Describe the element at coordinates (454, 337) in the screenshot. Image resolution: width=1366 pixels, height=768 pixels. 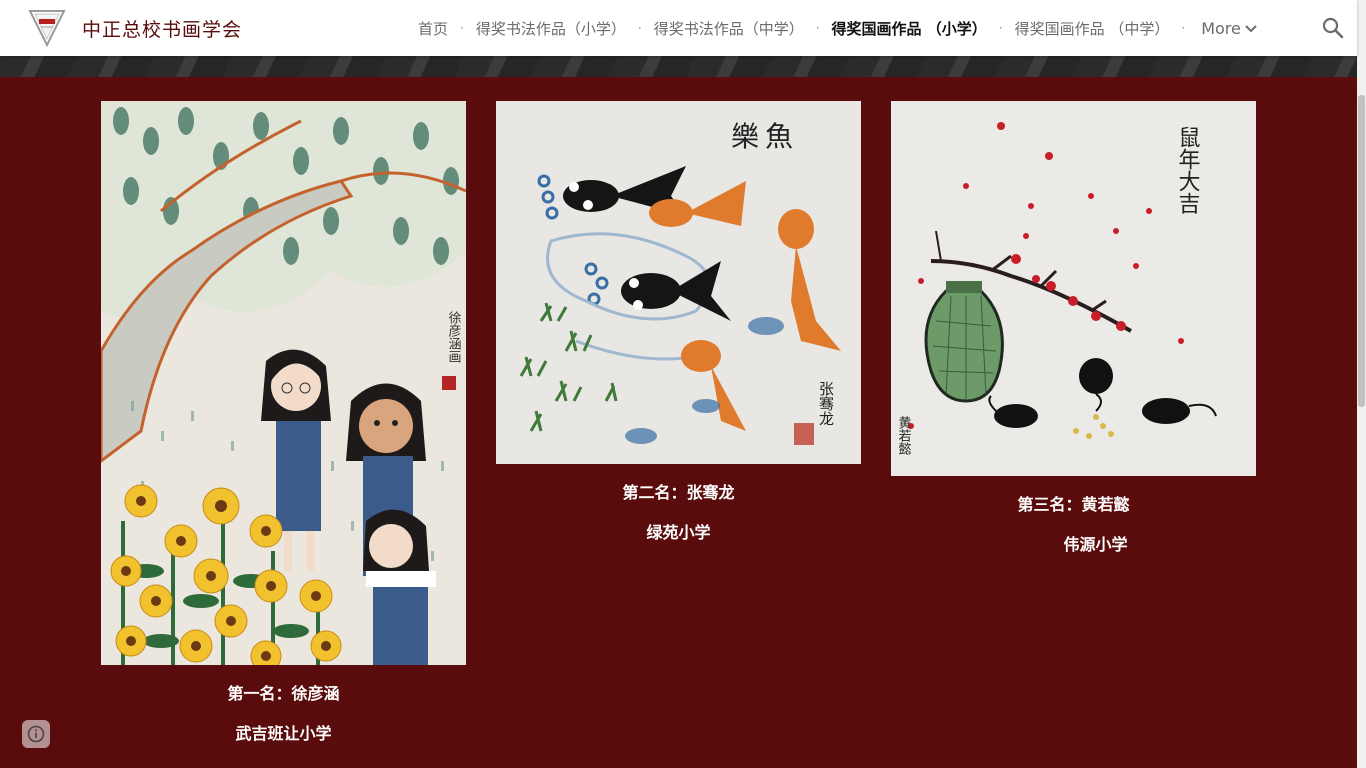
I see `girls-signature: 徐彦涵画` at that location.